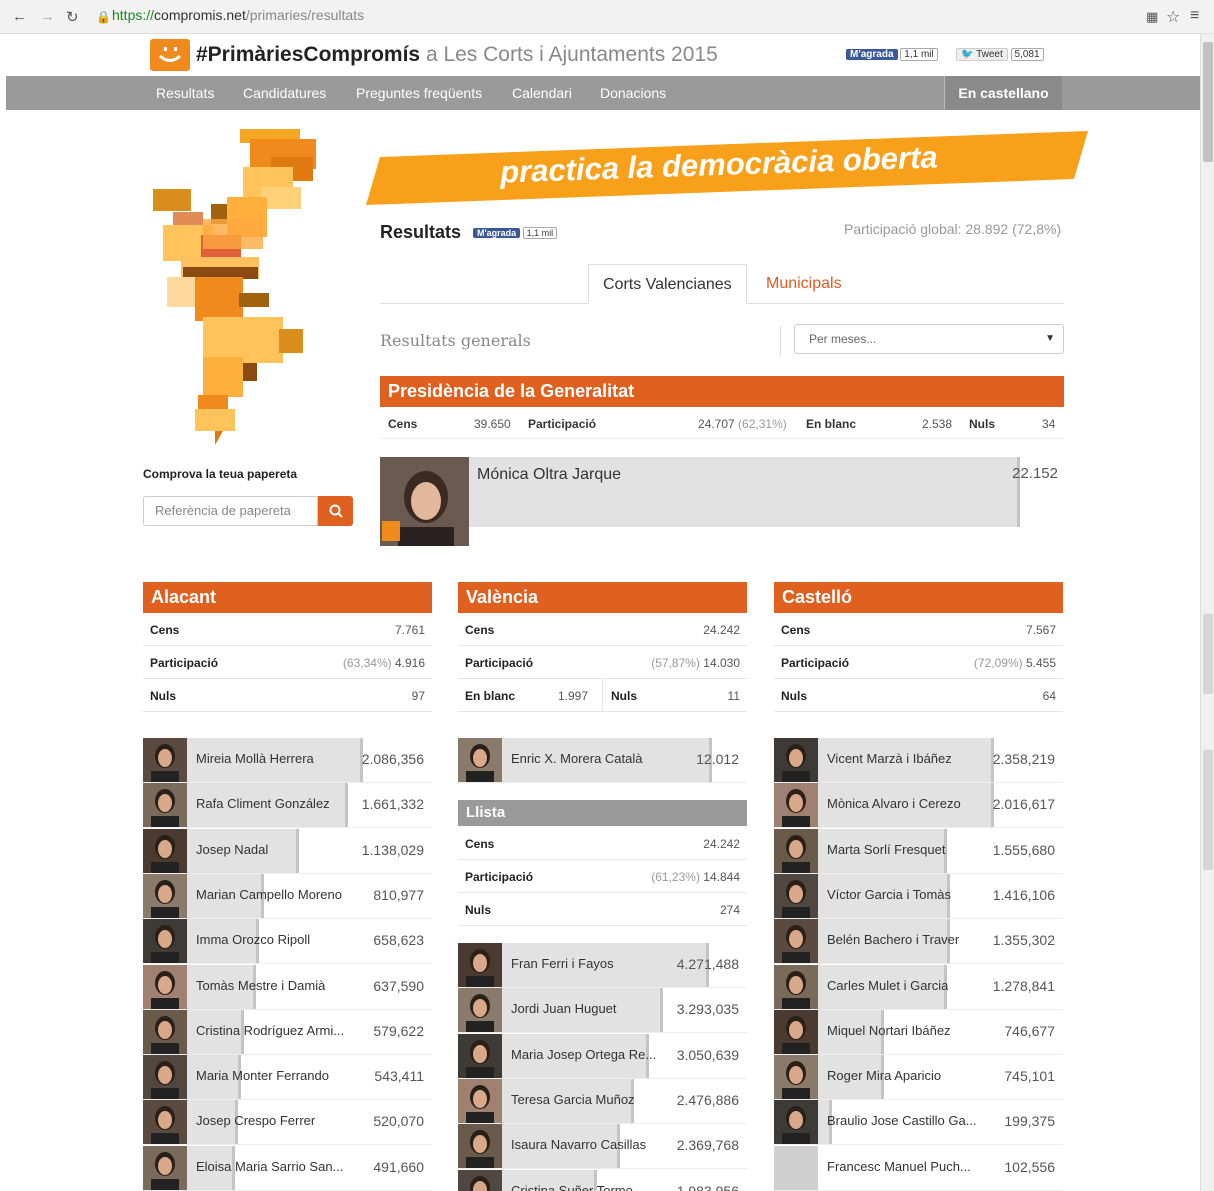 Image resolution: width=1214 pixels, height=1191 pixels. Describe the element at coordinates (540, 233) in the screenshot. I see `results-fb-count: 1,1 mil` at that location.